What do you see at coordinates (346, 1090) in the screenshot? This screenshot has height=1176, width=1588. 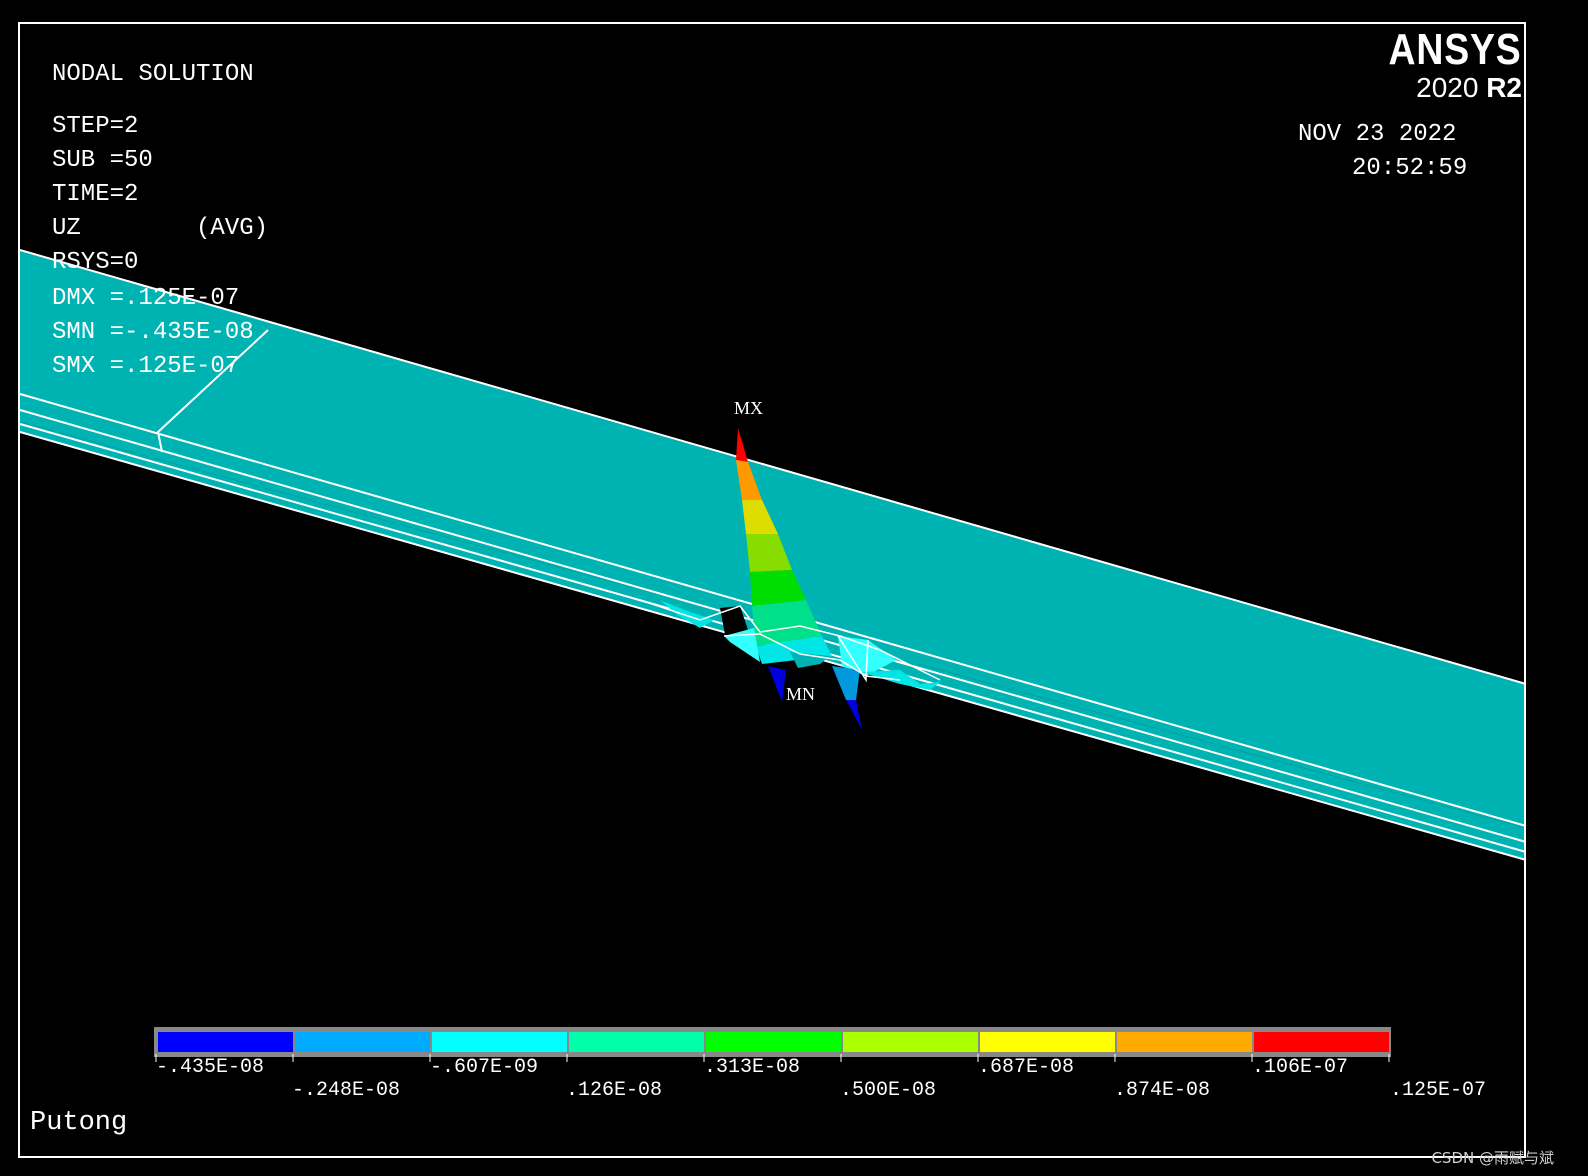 I see `legend-label-1: -.248E-08` at bounding box center [346, 1090].